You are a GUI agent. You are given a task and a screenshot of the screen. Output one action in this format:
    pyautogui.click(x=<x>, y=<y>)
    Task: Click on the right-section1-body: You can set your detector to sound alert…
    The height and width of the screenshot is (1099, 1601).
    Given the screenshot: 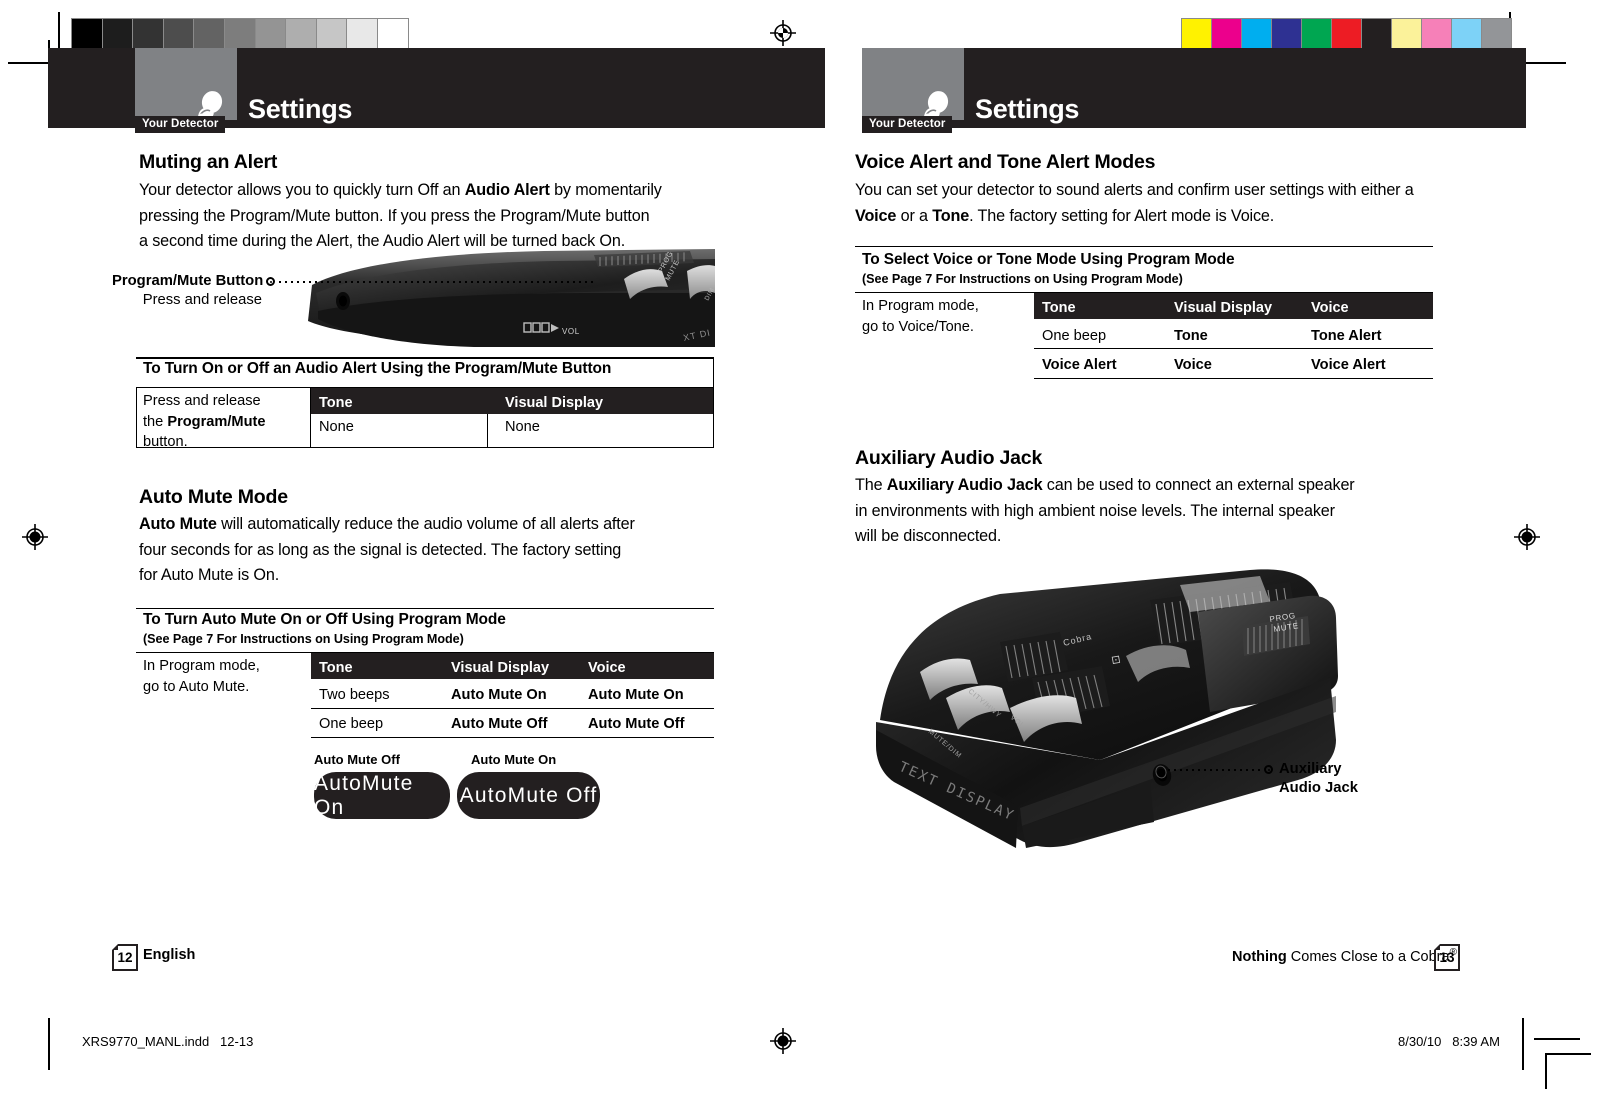 What is the action you would take?
    pyautogui.click(x=1155, y=203)
    